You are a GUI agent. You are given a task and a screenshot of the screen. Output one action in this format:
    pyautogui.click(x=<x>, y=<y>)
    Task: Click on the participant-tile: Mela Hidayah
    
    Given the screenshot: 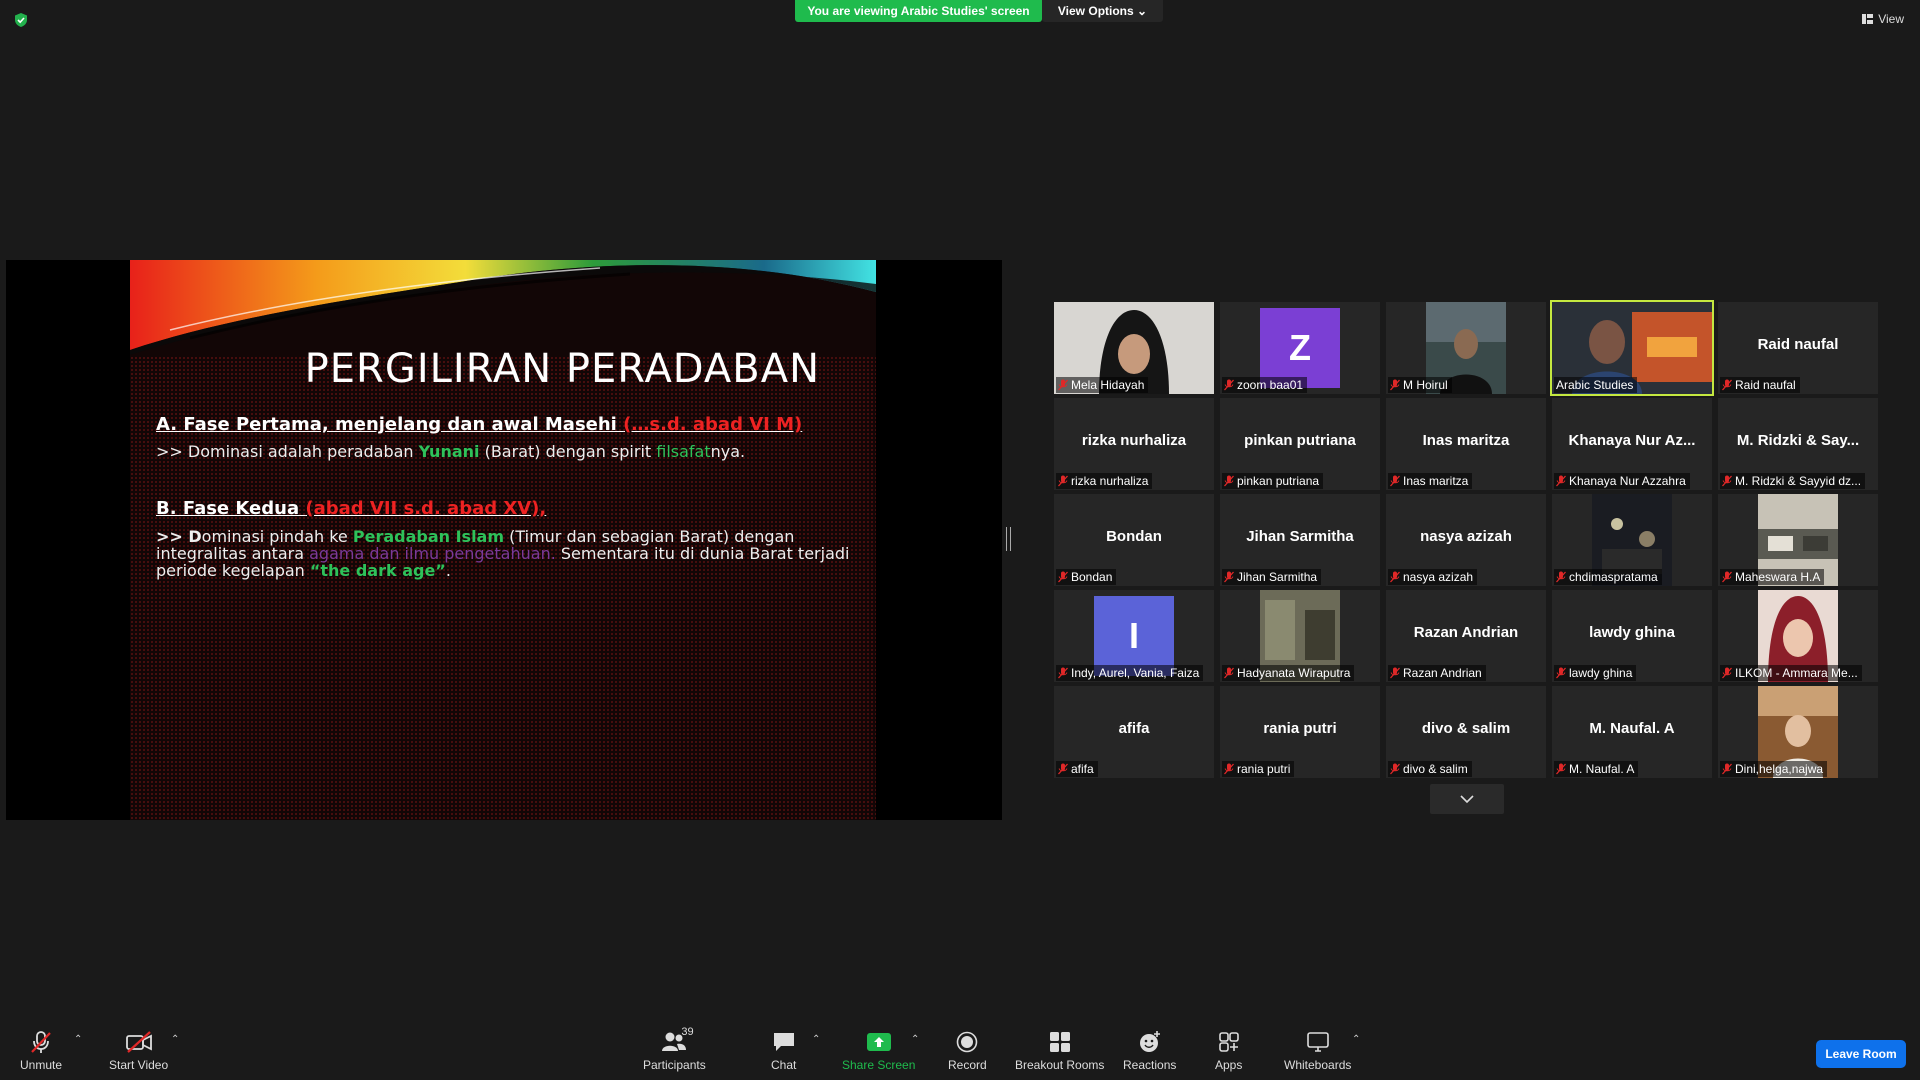 What is the action you would take?
    pyautogui.click(x=1134, y=348)
    